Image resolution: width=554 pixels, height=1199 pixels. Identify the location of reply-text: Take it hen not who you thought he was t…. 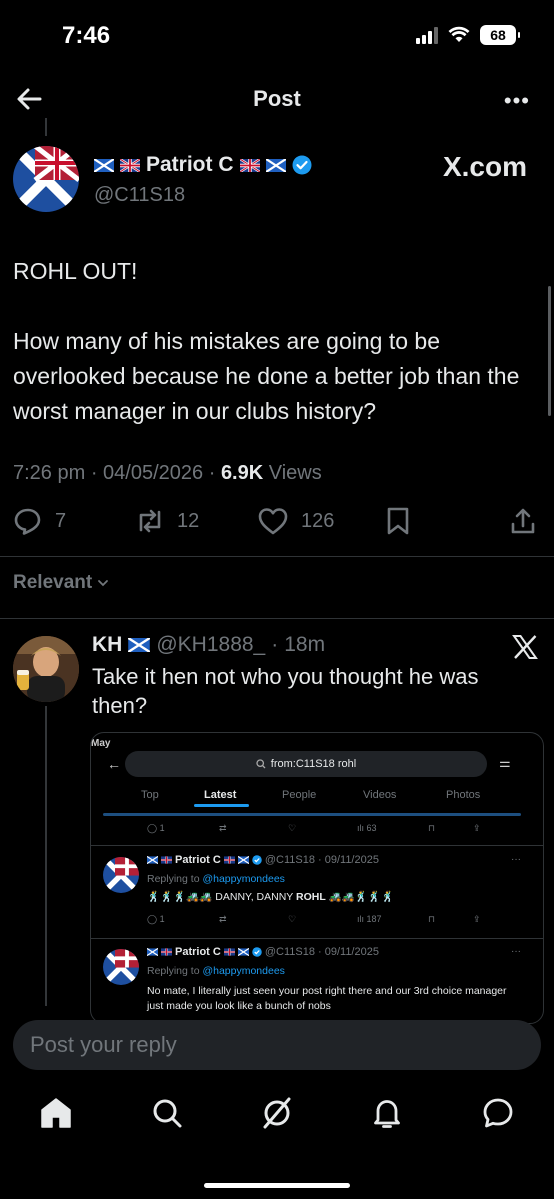
(285, 691).